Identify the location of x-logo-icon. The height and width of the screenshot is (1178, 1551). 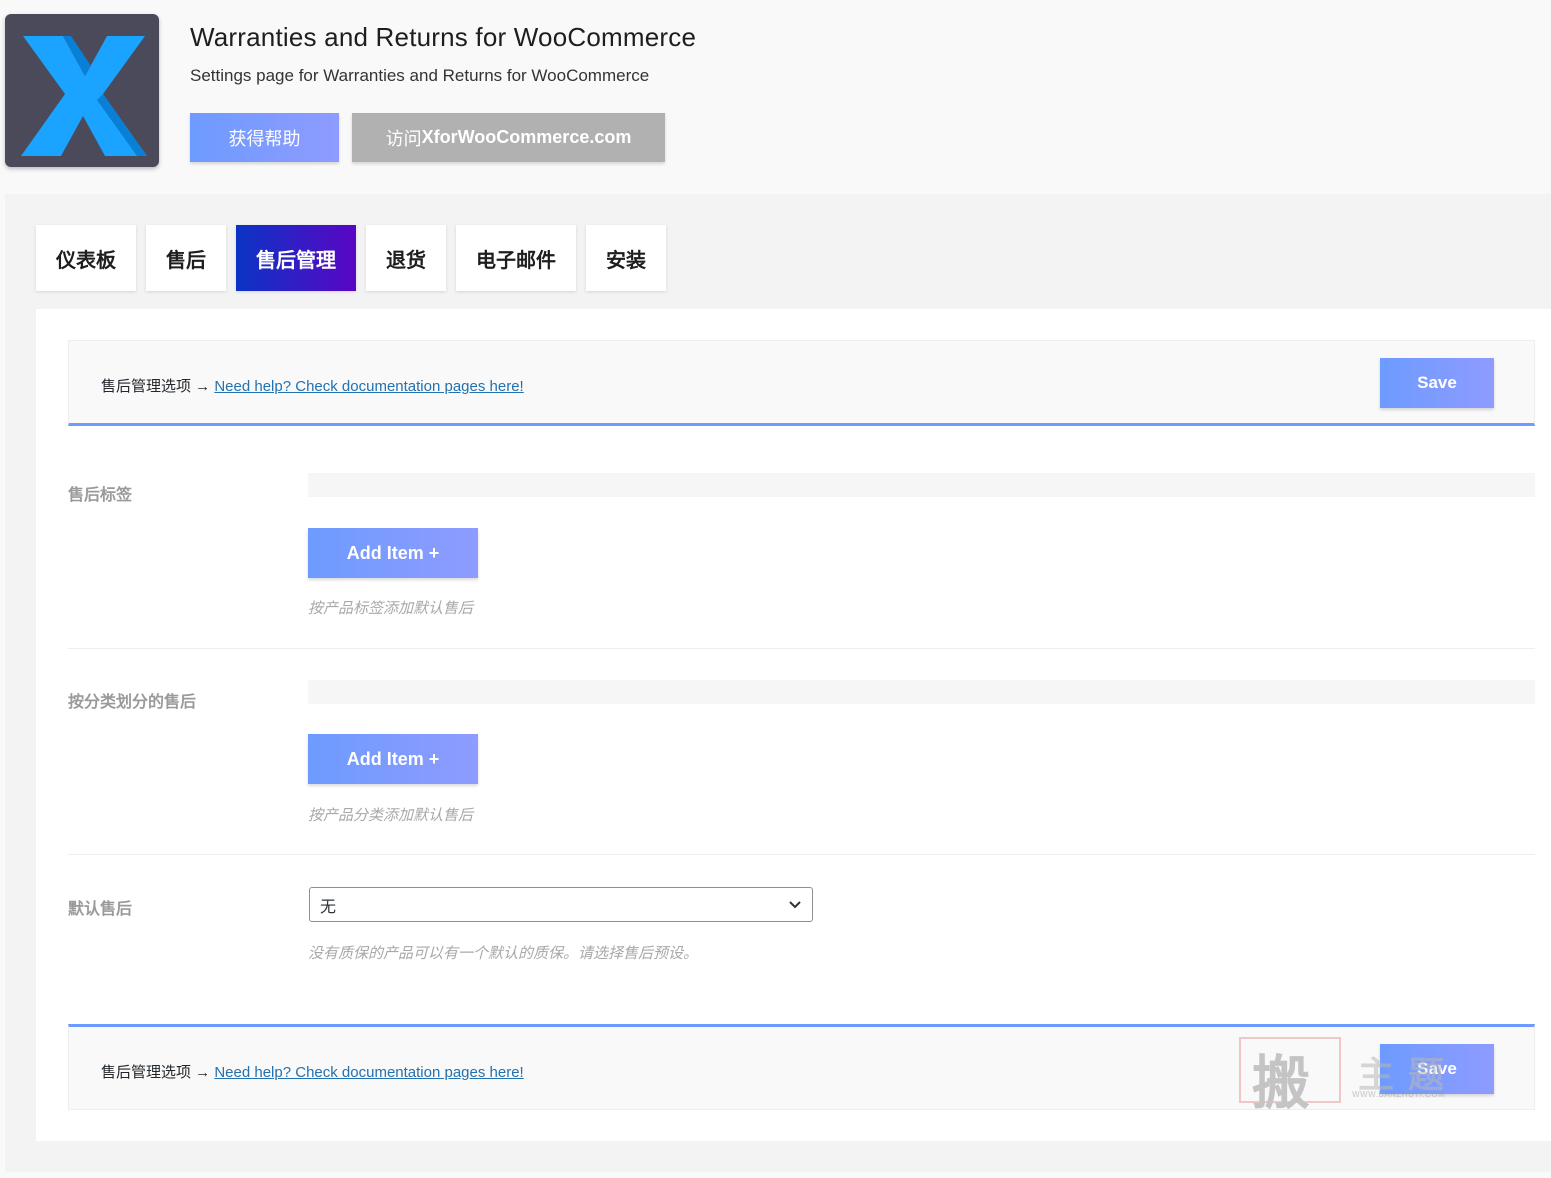
(84, 96).